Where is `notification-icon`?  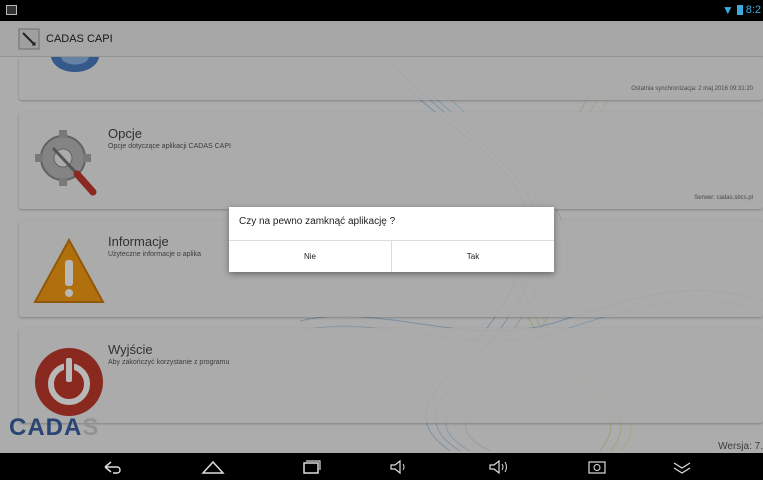
notification-icon is located at coordinates (11, 10).